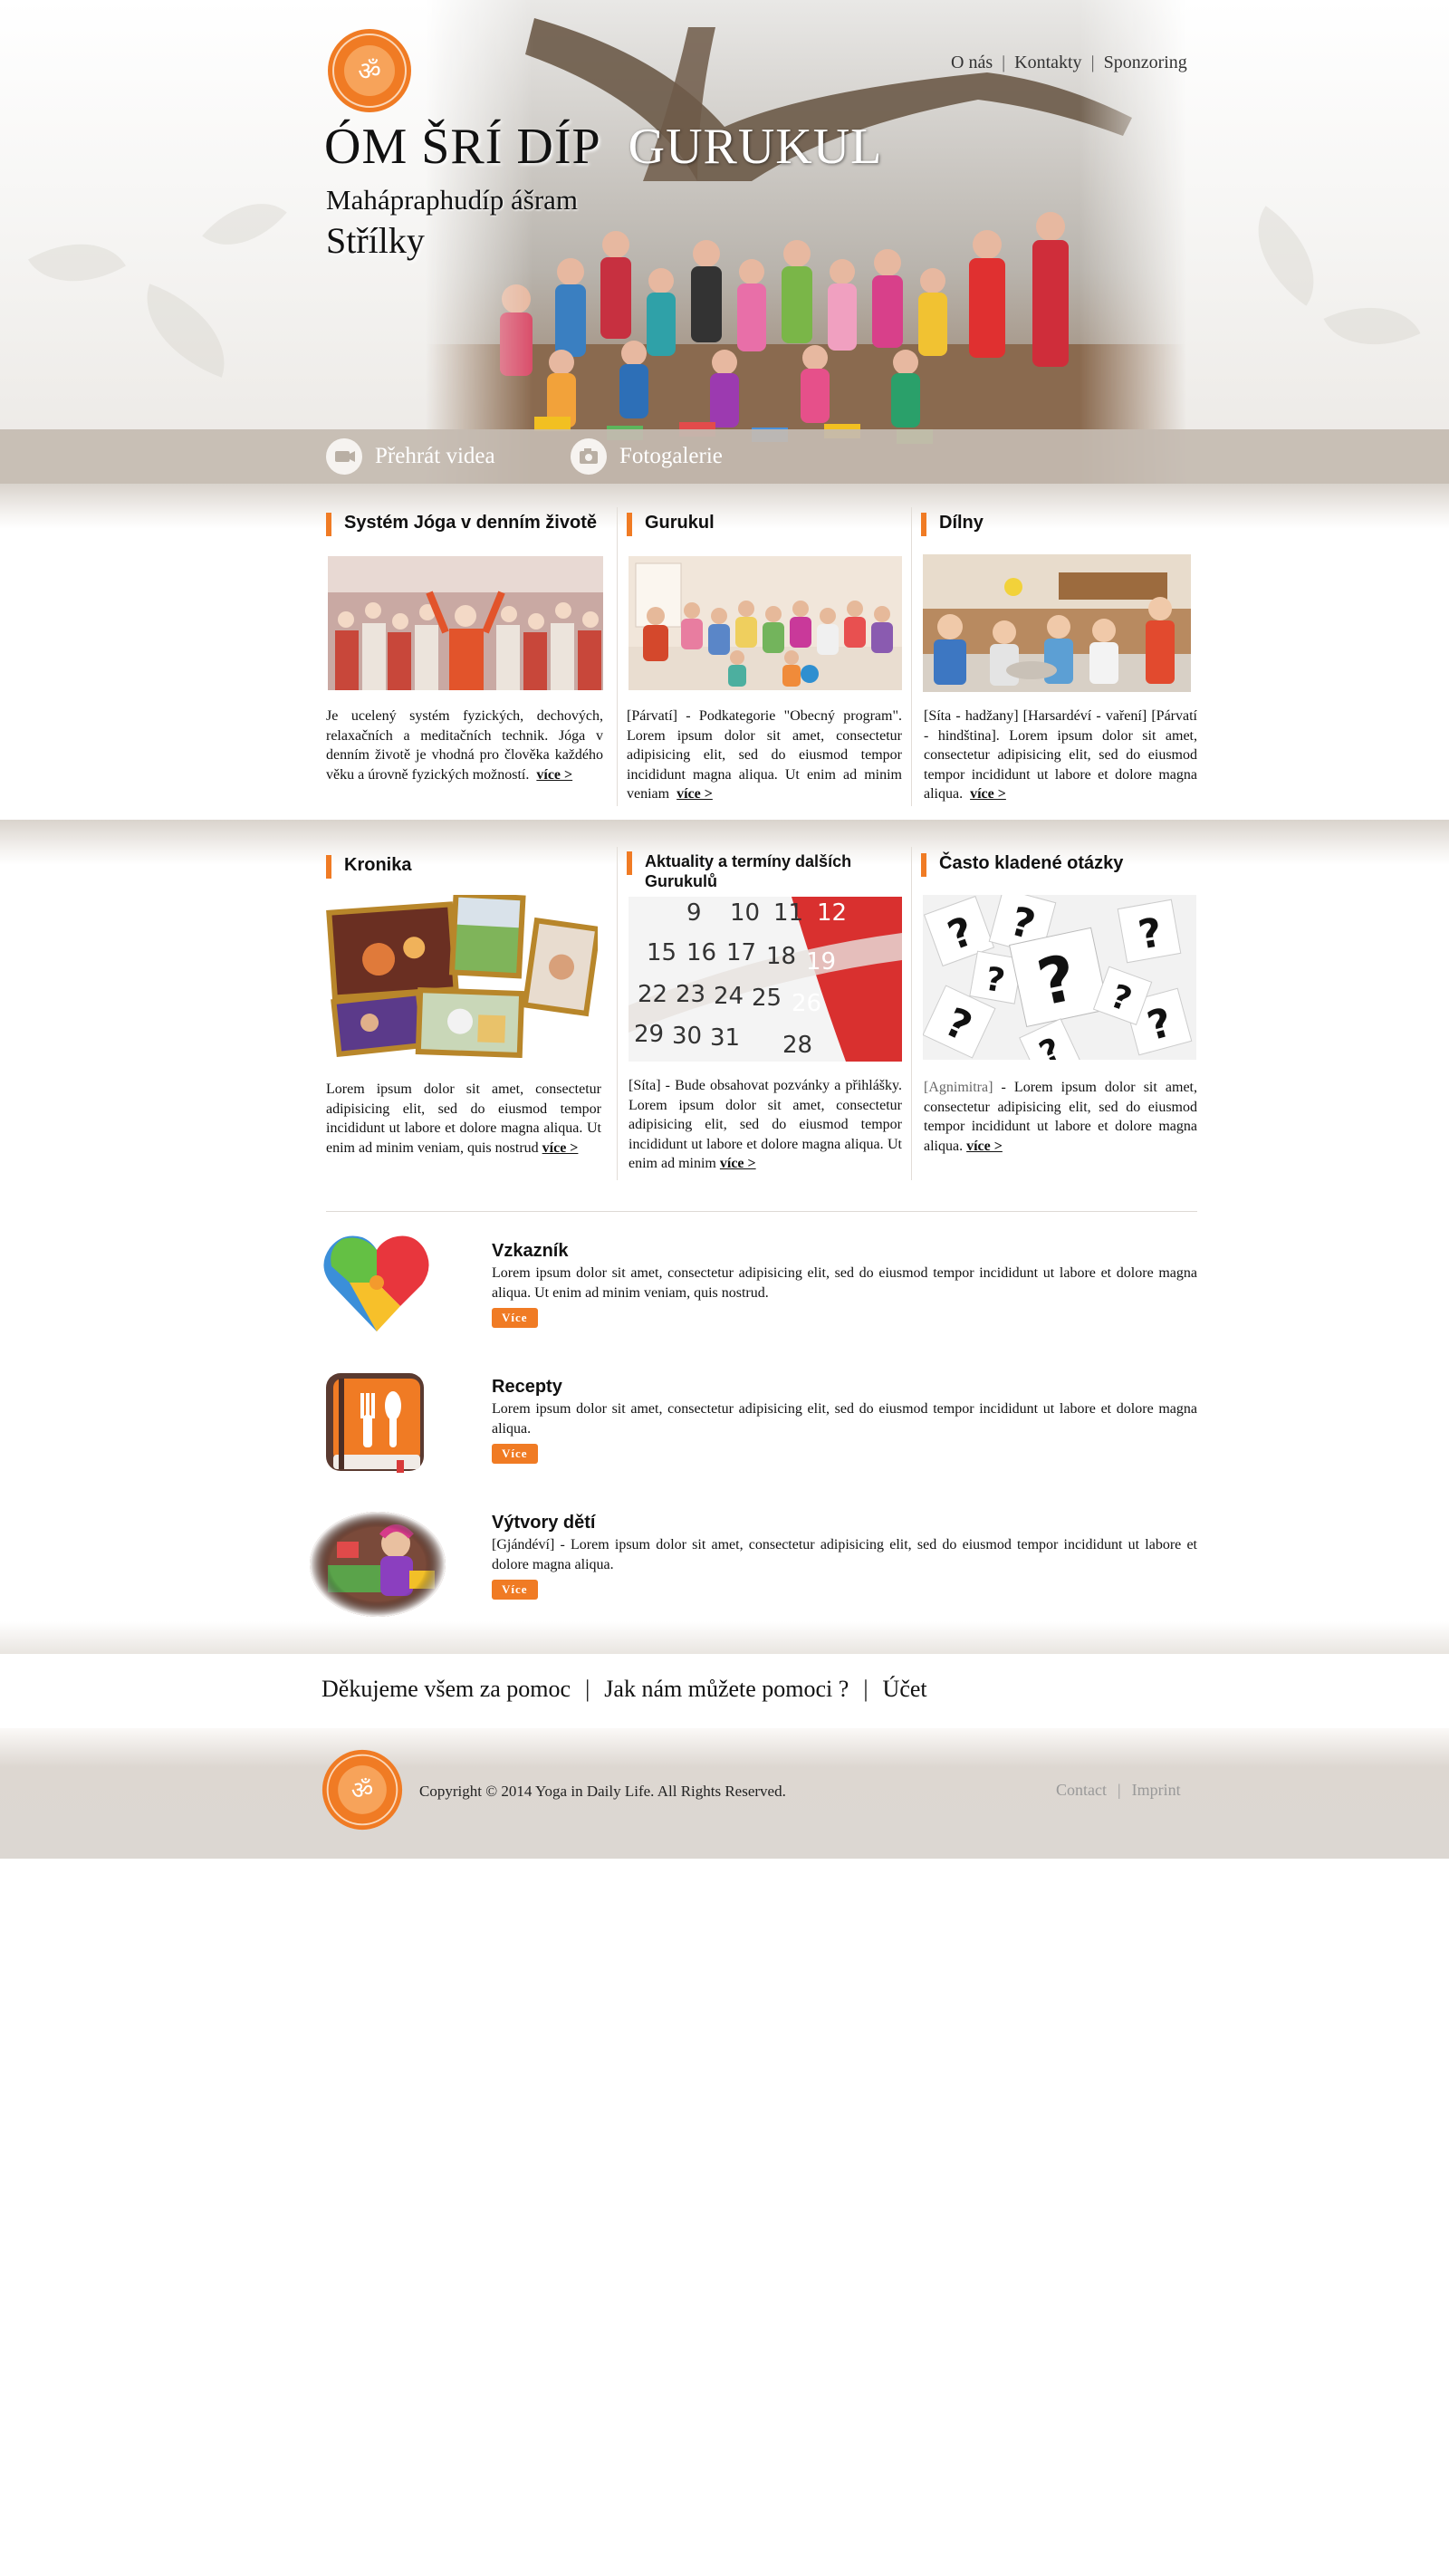 The image size is (1449, 2576). Describe the element at coordinates (905, 1689) in the screenshot. I see `footer-link-account: Účet` at that location.